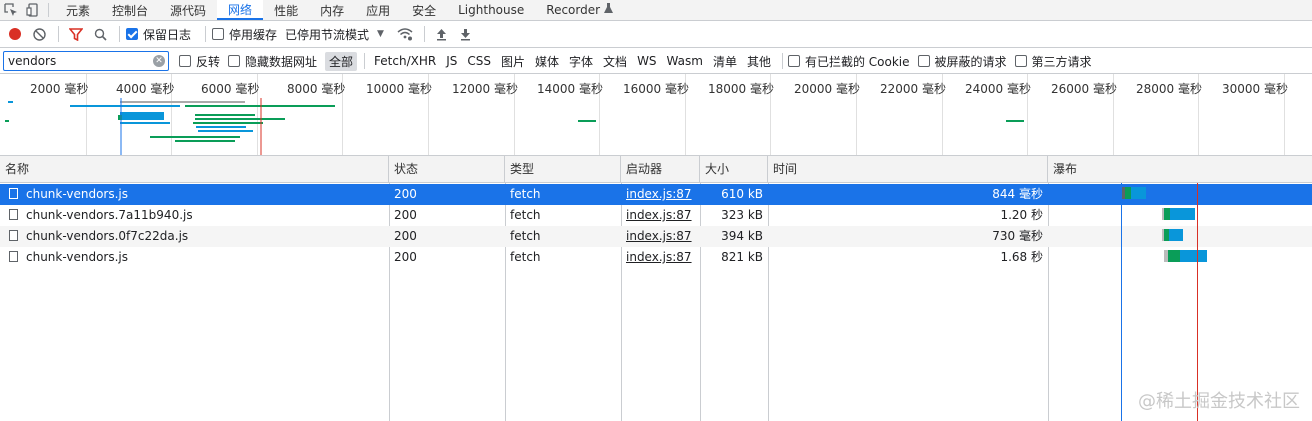  I want to click on tab-security: 安全, so click(424, 10).